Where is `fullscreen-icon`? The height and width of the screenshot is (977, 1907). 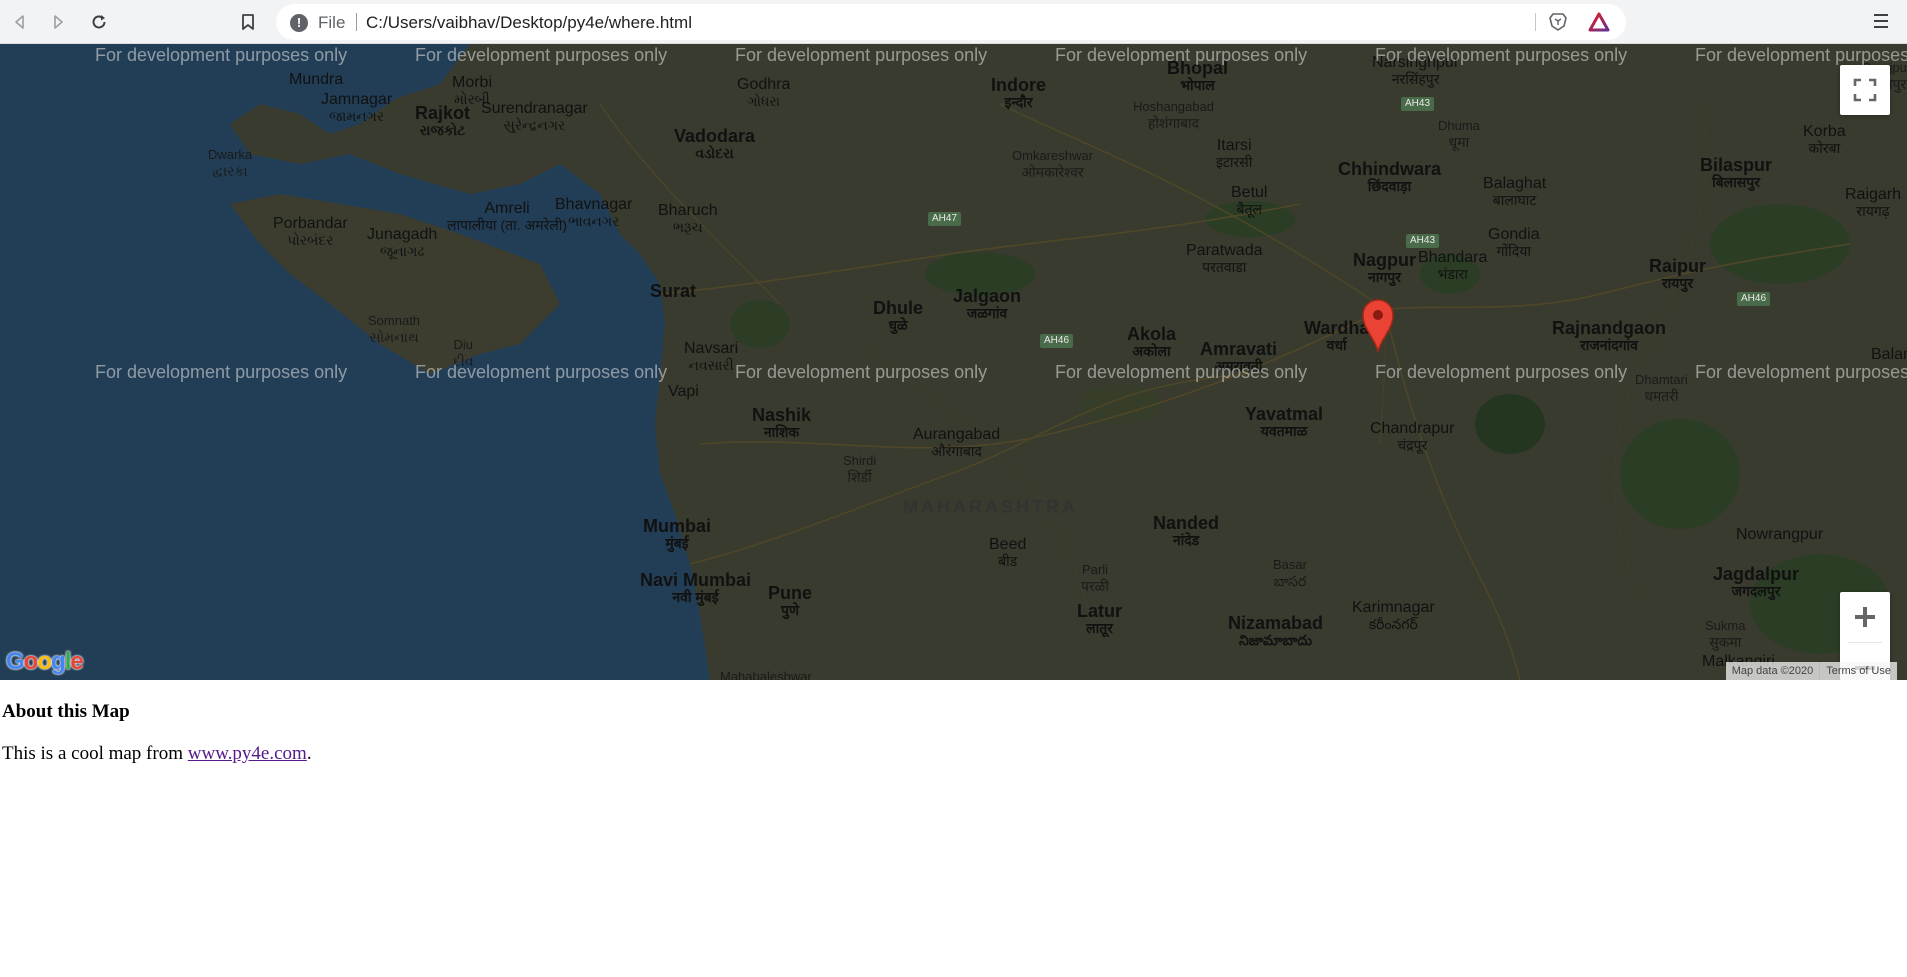
fullscreen-icon is located at coordinates (1865, 90).